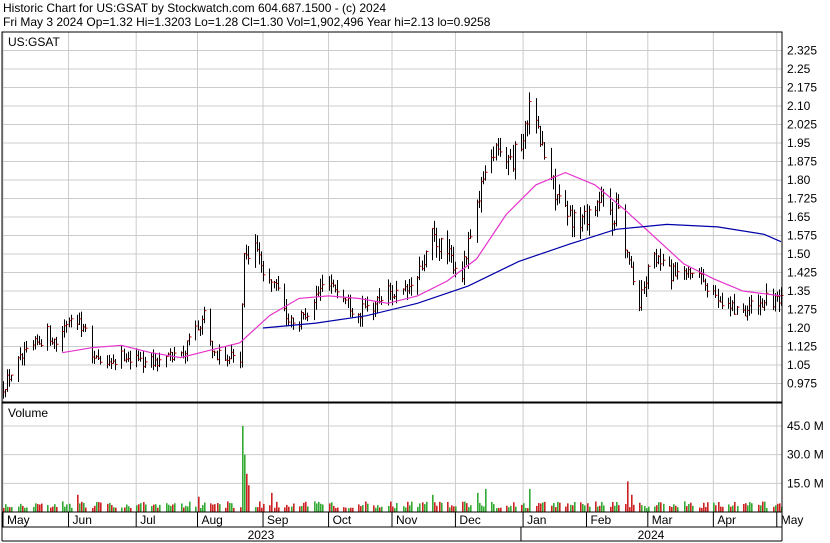 Image resolution: width=830 pixels, height=543 pixels. I want to click on price-tick-label: 1.575, so click(802, 236).